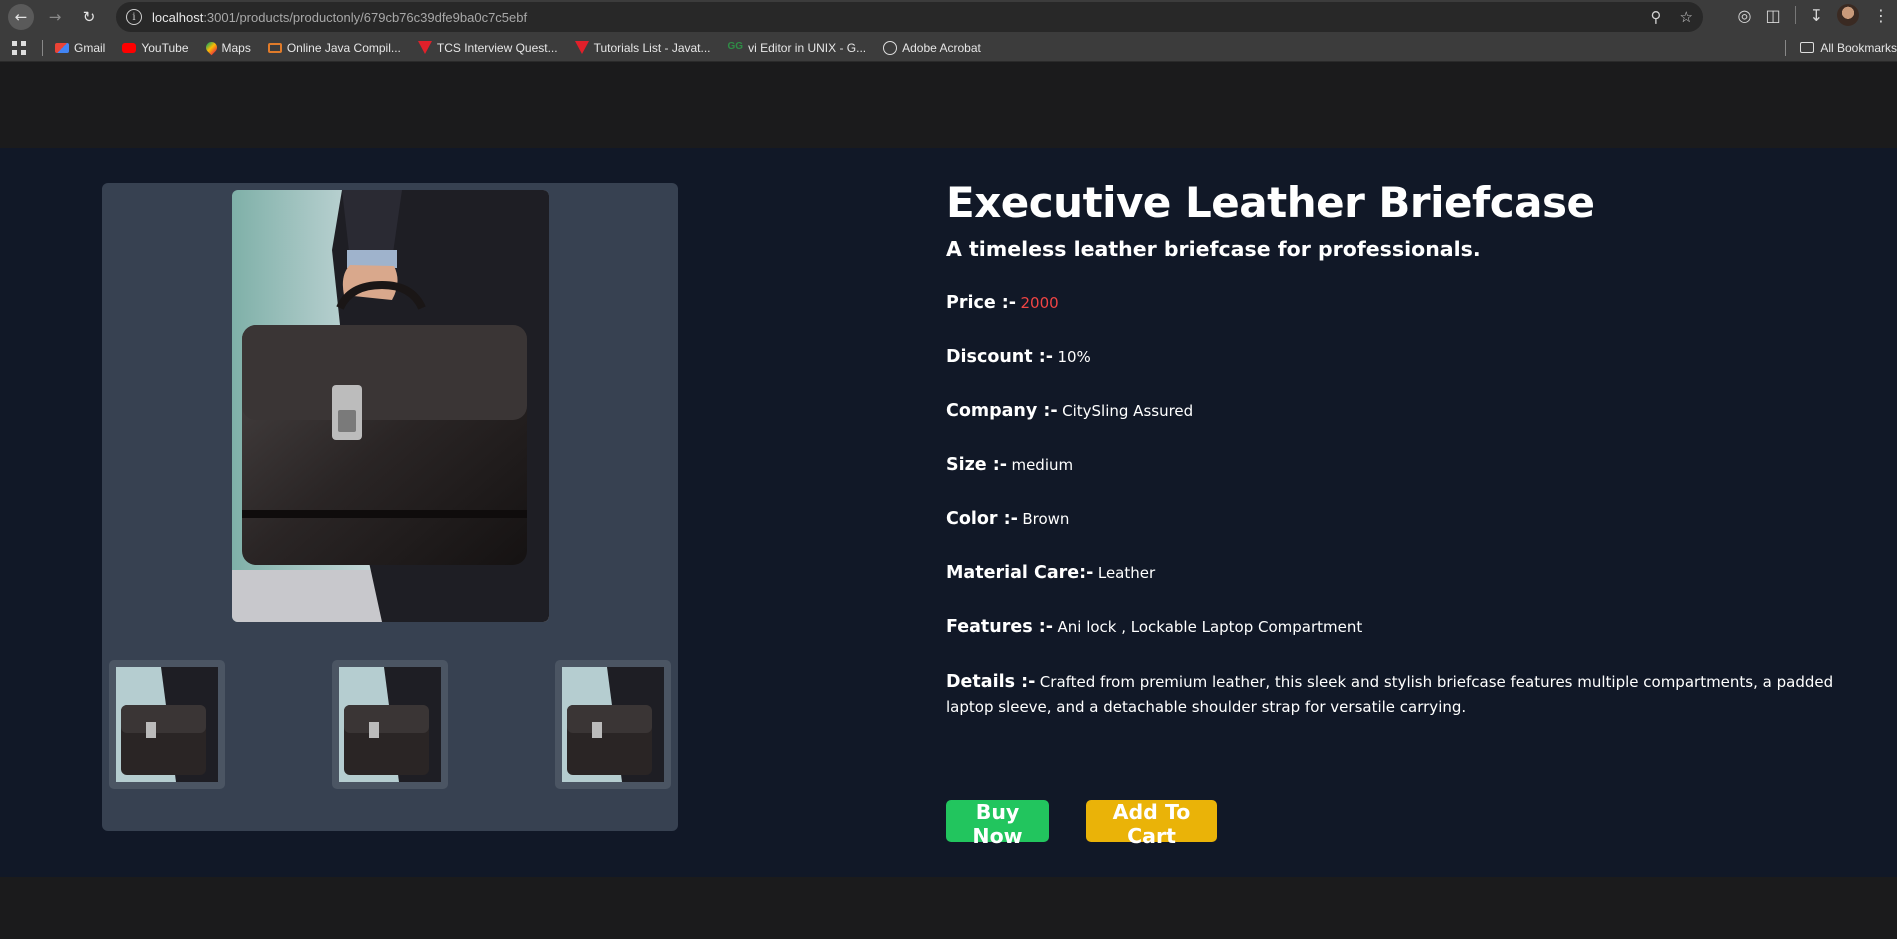 The width and height of the screenshot is (1897, 939). What do you see at coordinates (1816, 15) in the screenshot?
I see `download-icon: ↧` at bounding box center [1816, 15].